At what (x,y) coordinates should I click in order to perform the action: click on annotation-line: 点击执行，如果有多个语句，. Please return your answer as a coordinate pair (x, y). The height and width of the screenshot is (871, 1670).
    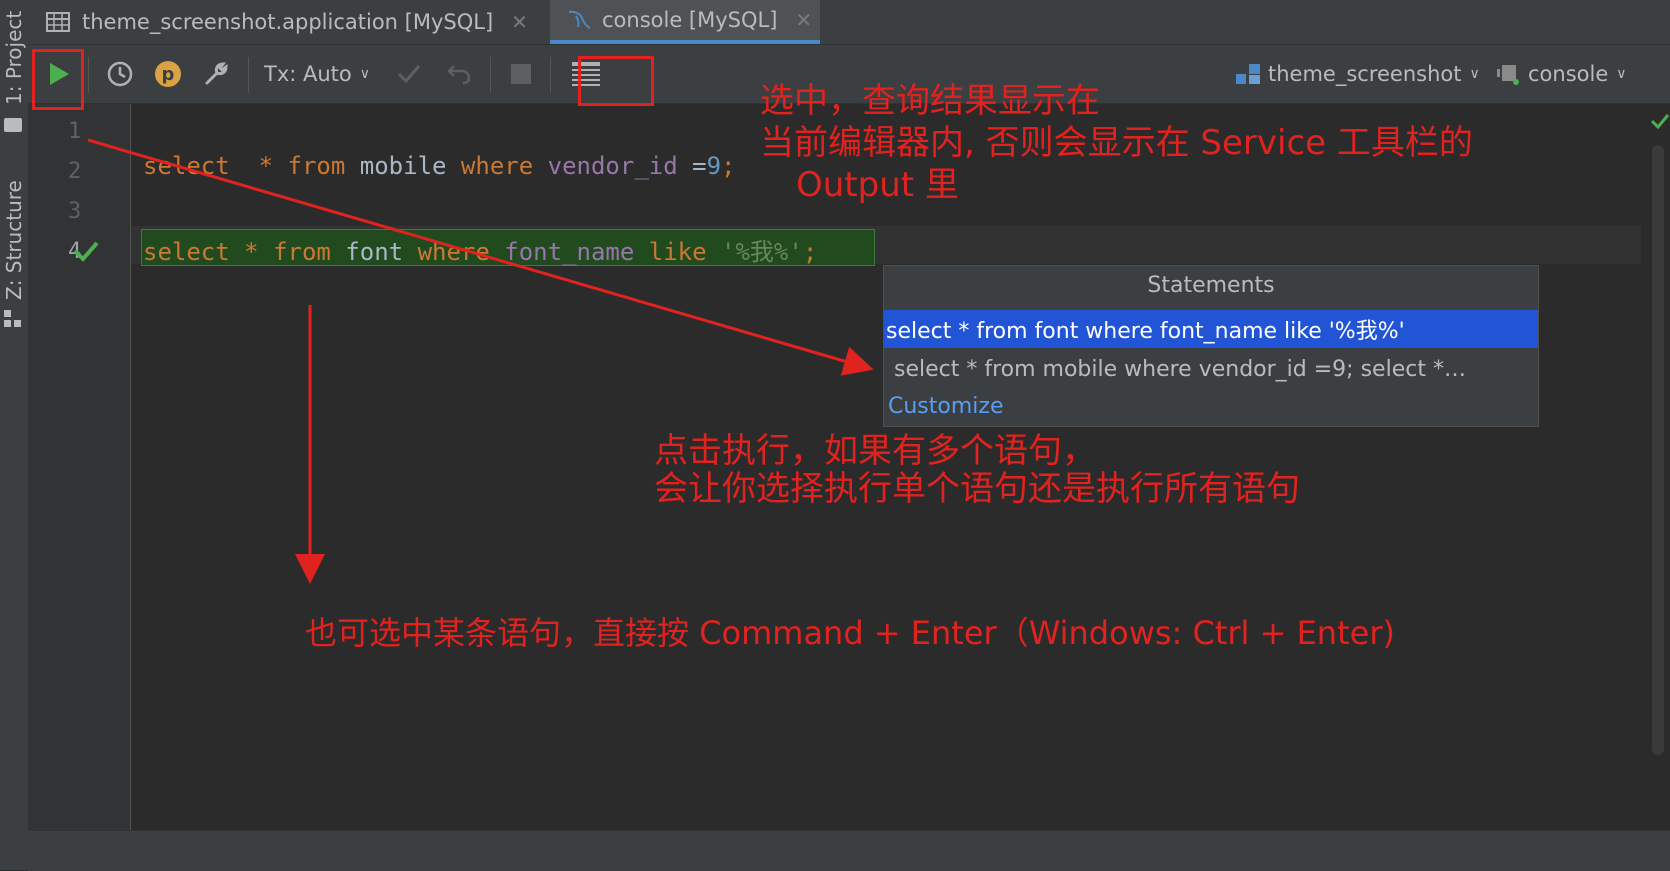
    Looking at the image, I should click on (875, 451).